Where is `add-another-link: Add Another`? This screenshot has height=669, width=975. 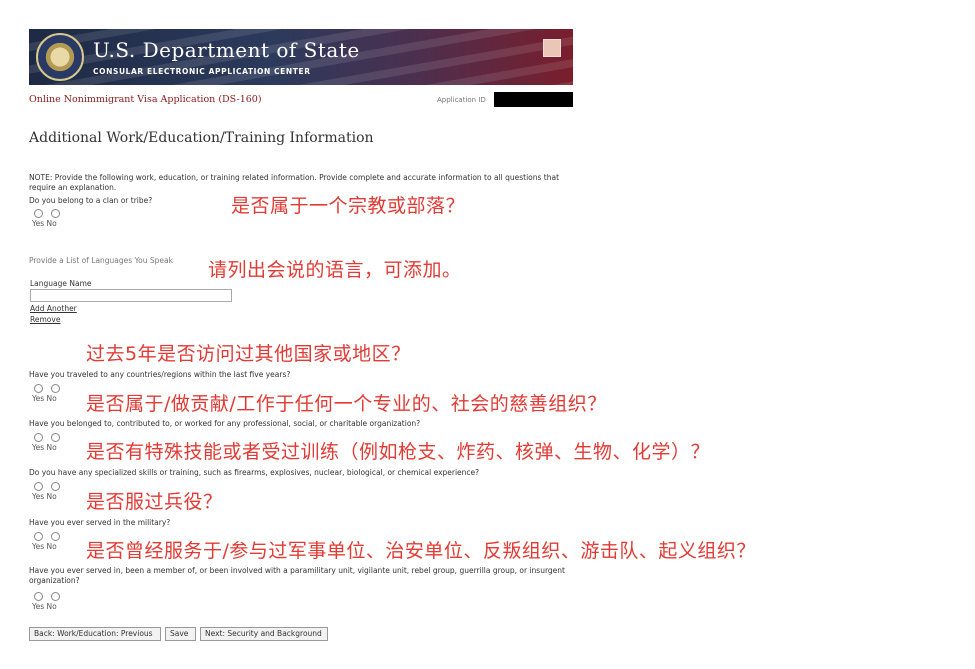
add-another-link: Add Another is located at coordinates (53, 308).